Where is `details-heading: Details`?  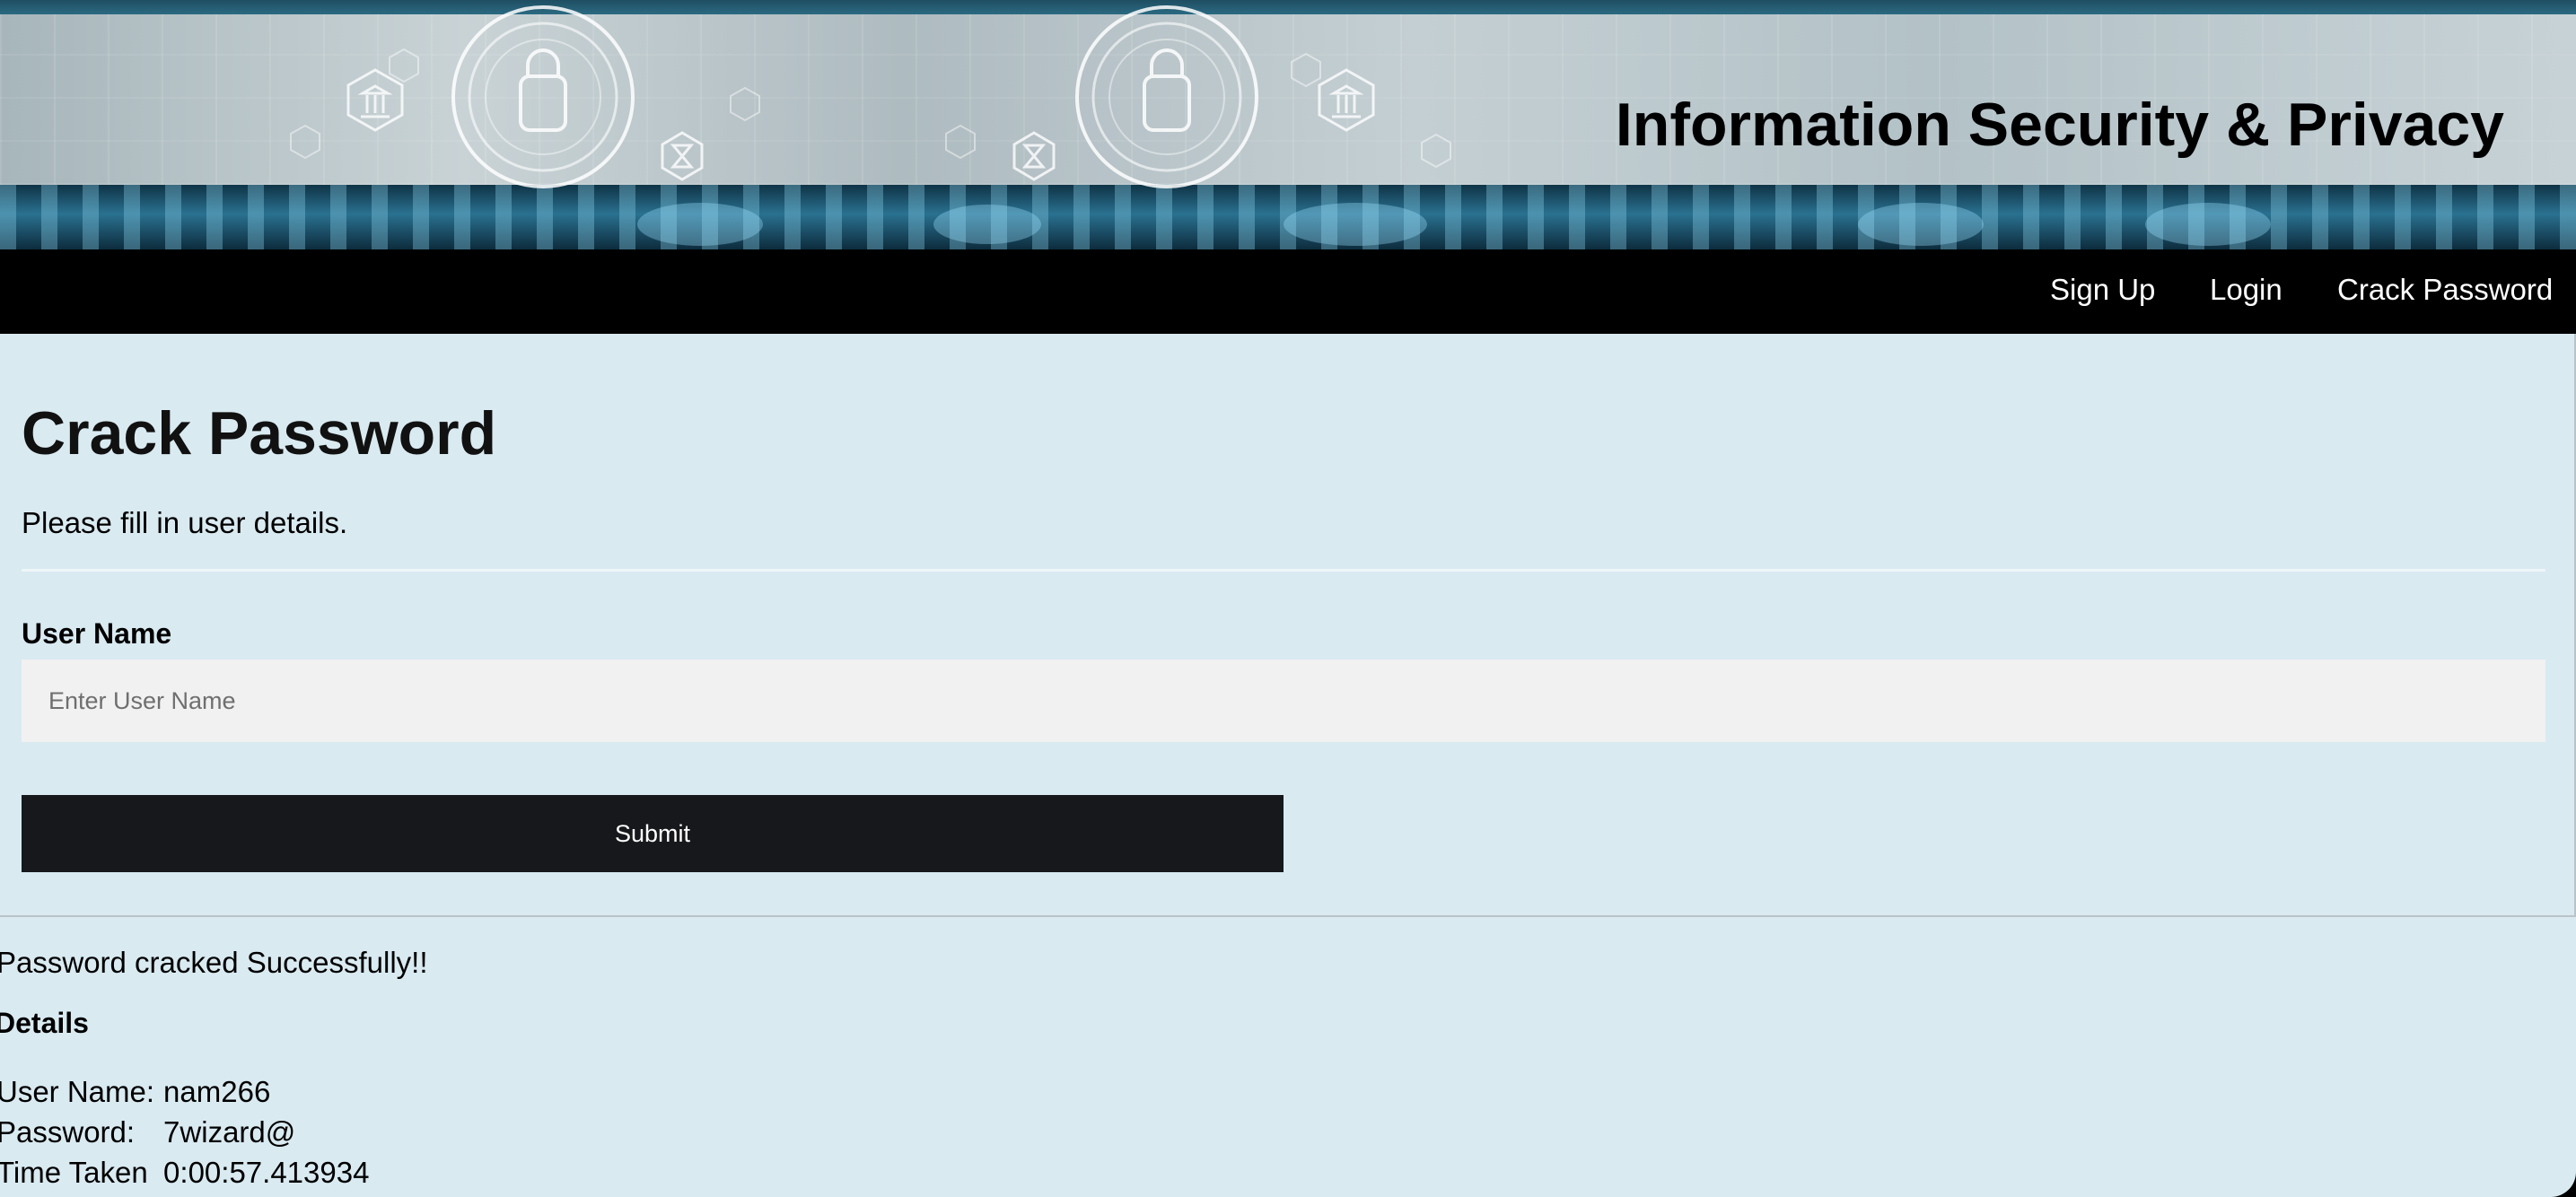 details-heading: Details is located at coordinates (44, 1023).